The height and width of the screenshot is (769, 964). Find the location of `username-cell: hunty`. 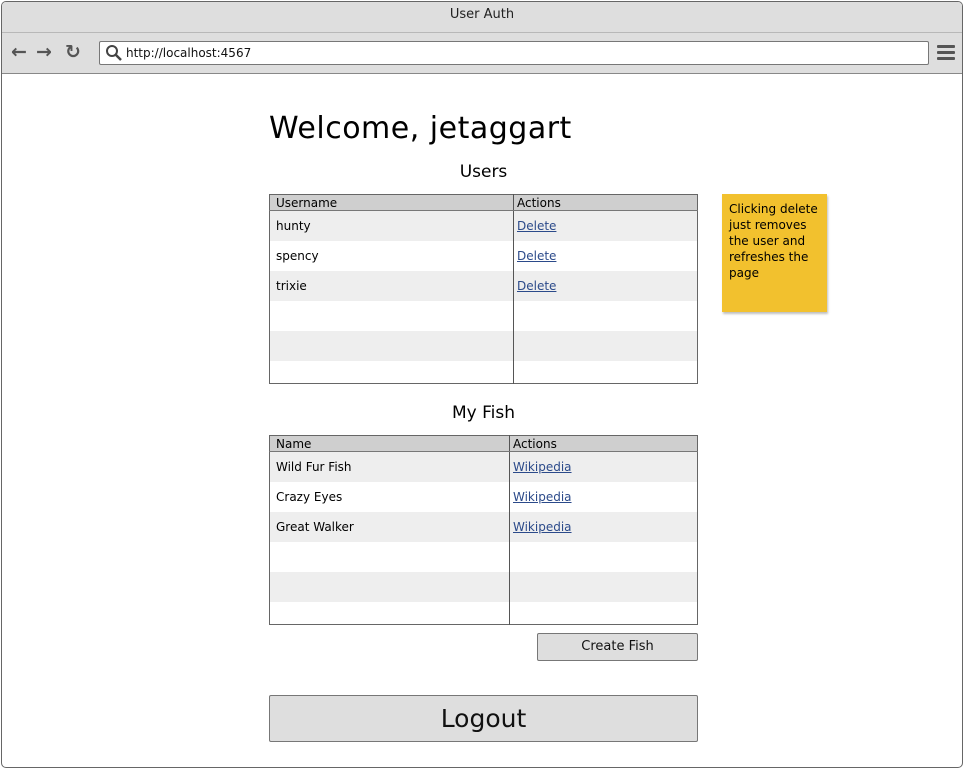

username-cell: hunty is located at coordinates (391, 225).